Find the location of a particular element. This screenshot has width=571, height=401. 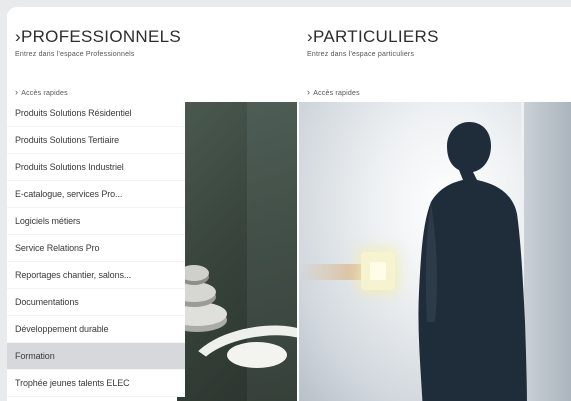

particuliers-quick-access: › Accès rapides is located at coordinates (333, 92).